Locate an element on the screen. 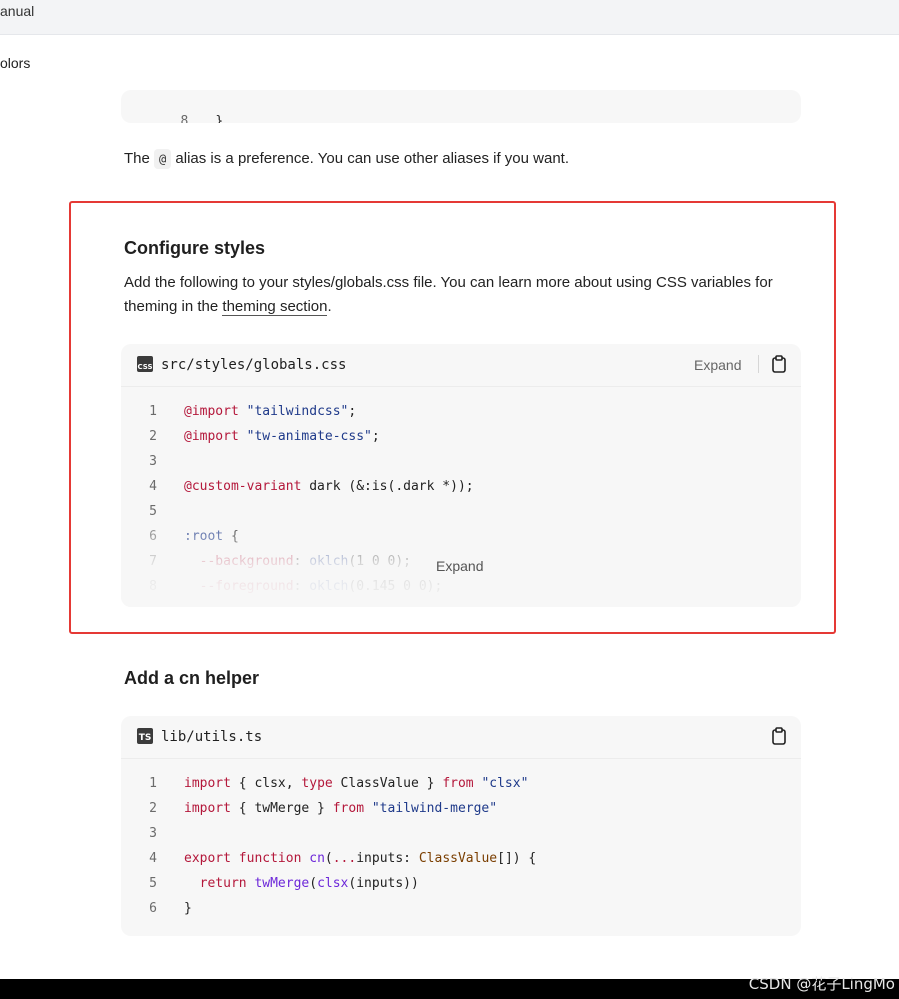 This screenshot has height=999, width=899. code-token: "clsx" is located at coordinates (505, 783).